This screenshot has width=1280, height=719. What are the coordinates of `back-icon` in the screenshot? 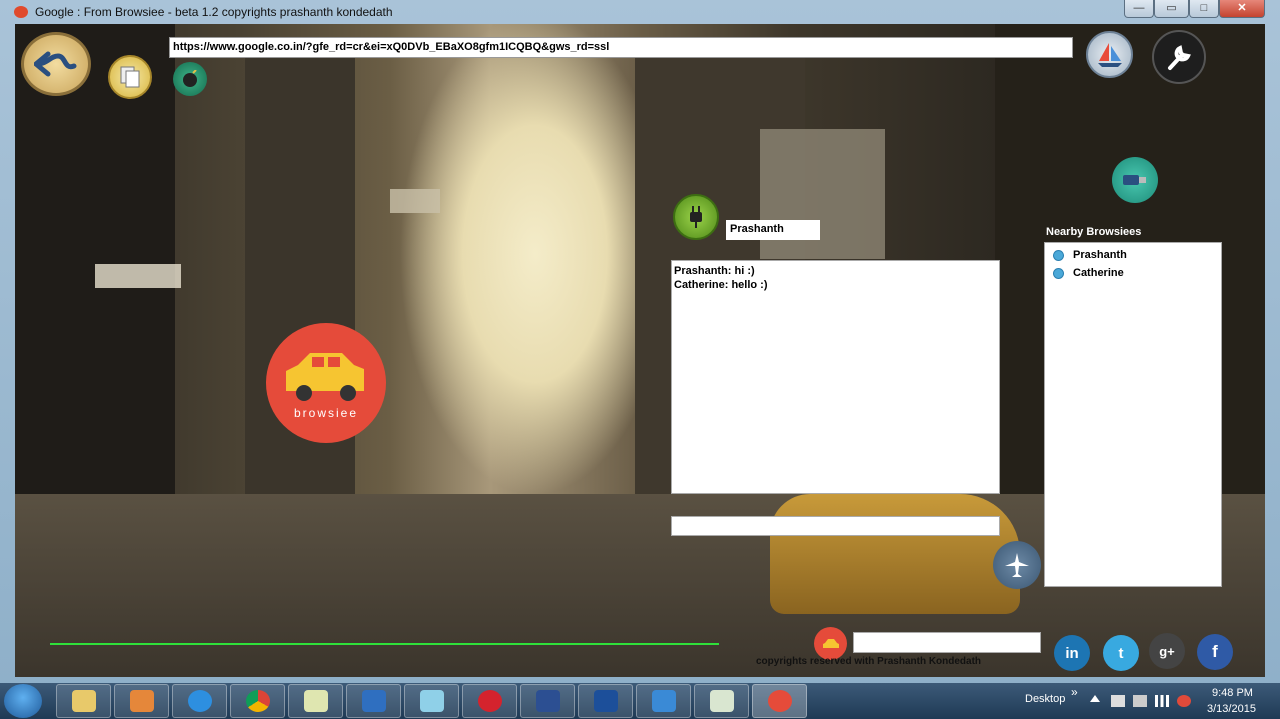 It's located at (55, 64).